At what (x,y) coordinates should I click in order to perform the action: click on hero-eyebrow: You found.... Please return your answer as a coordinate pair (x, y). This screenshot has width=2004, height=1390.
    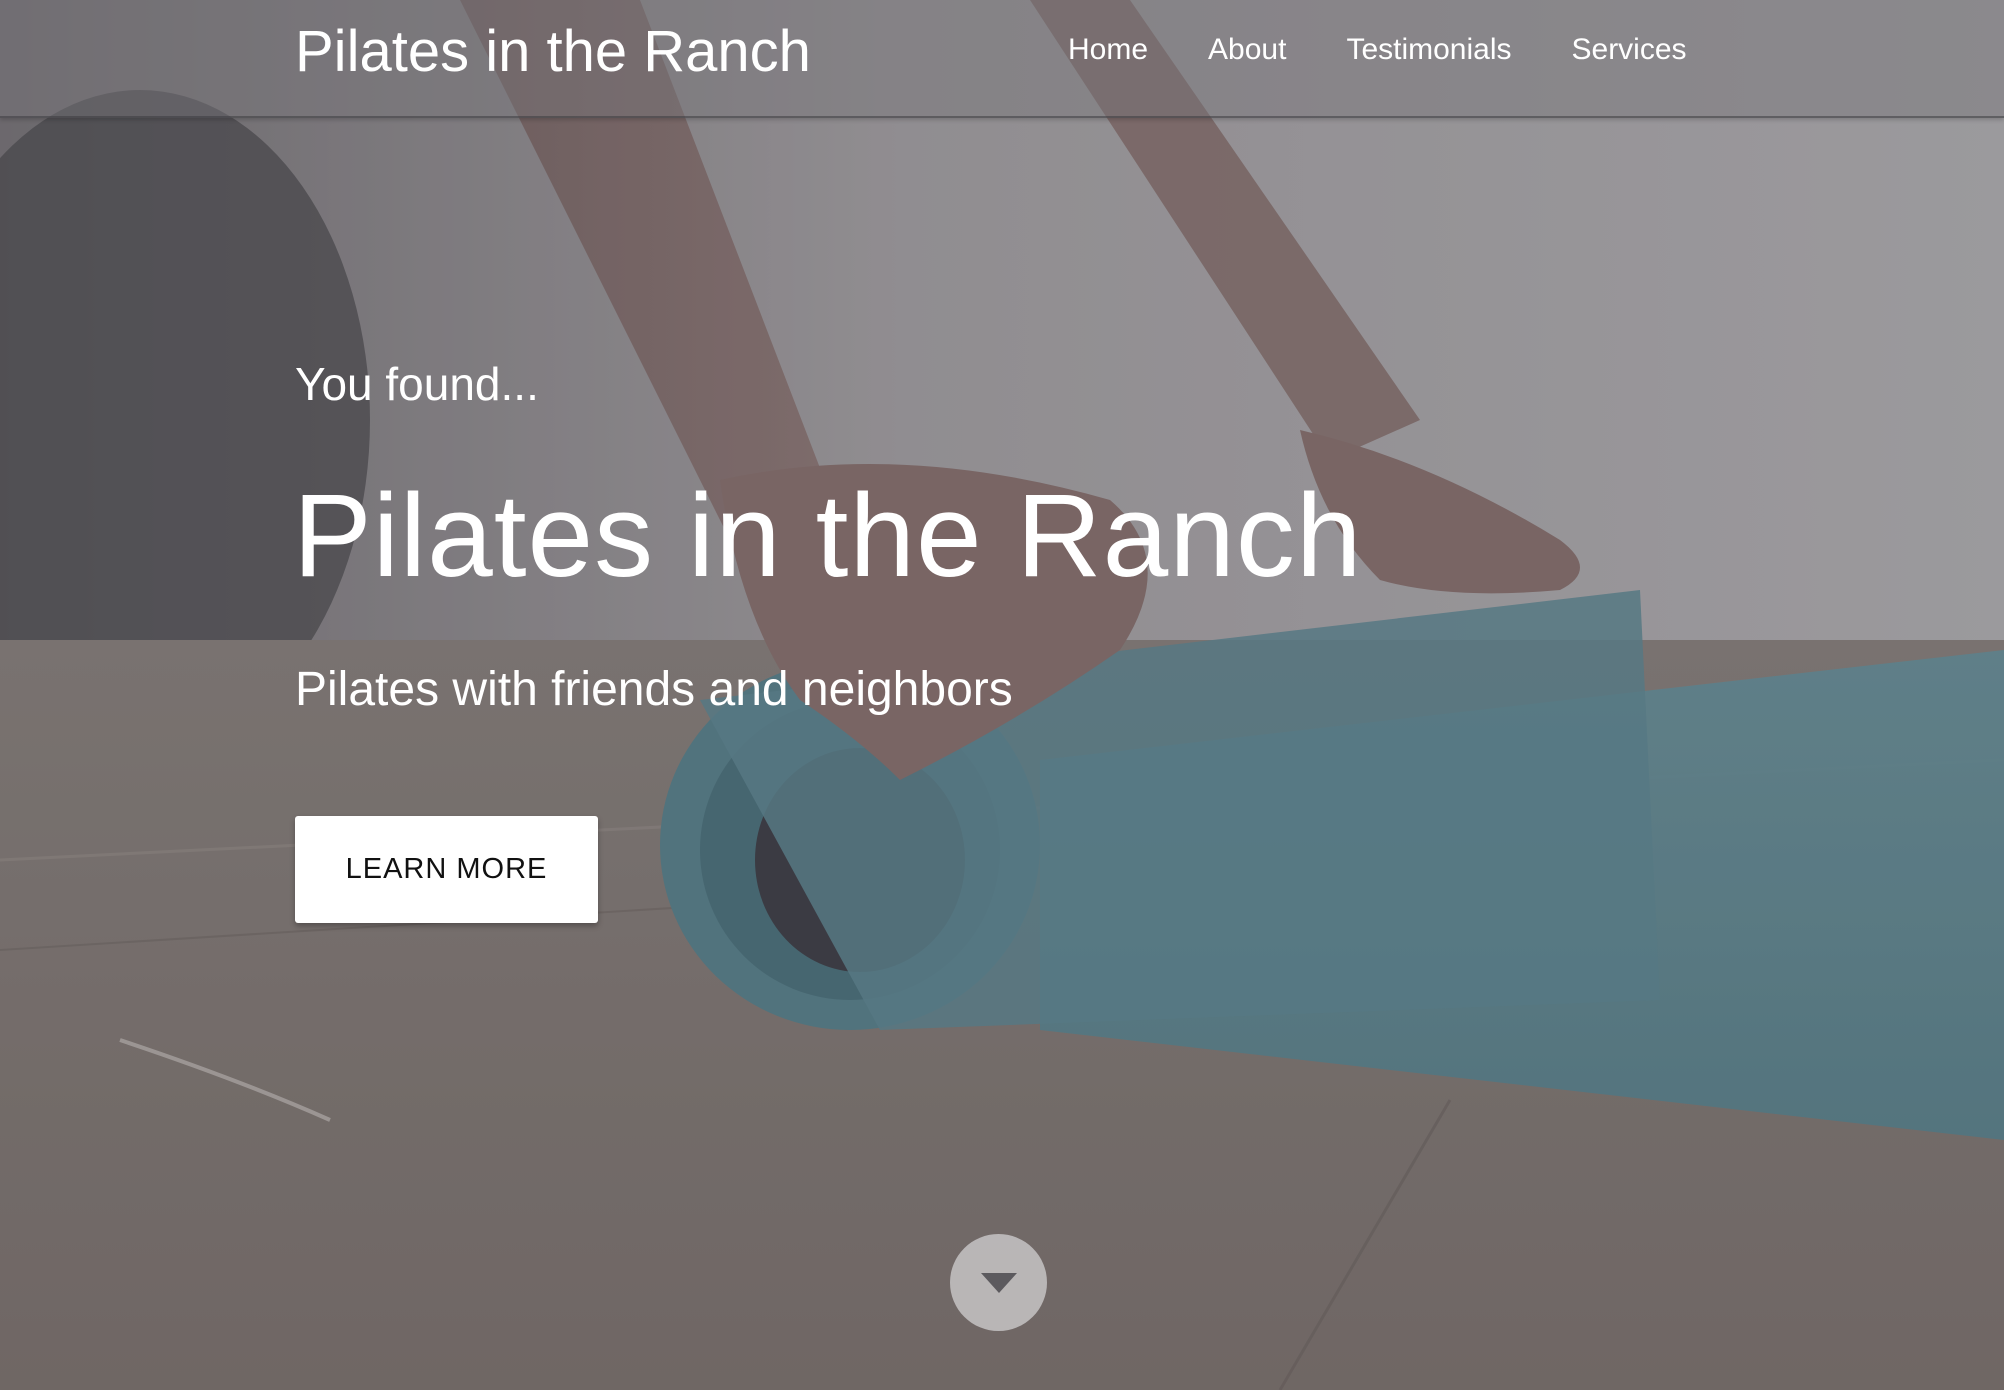
    Looking at the image, I should click on (417, 384).